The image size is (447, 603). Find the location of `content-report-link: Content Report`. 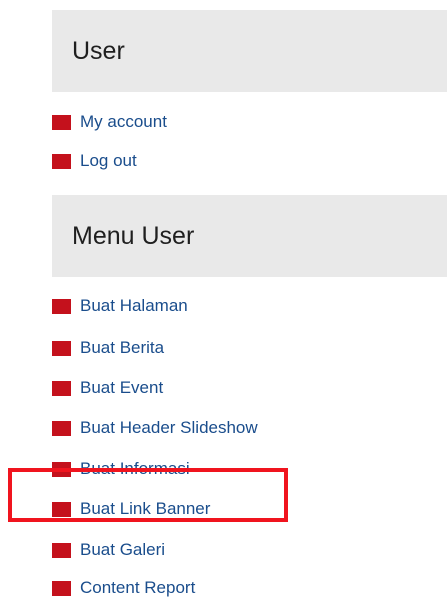

content-report-link: Content Report is located at coordinates (137, 588).